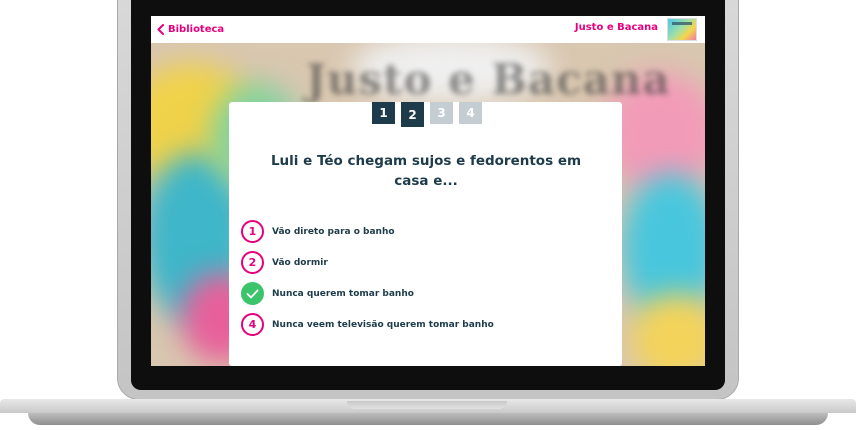  I want to click on book-cover-thumbnail, so click(682, 29).